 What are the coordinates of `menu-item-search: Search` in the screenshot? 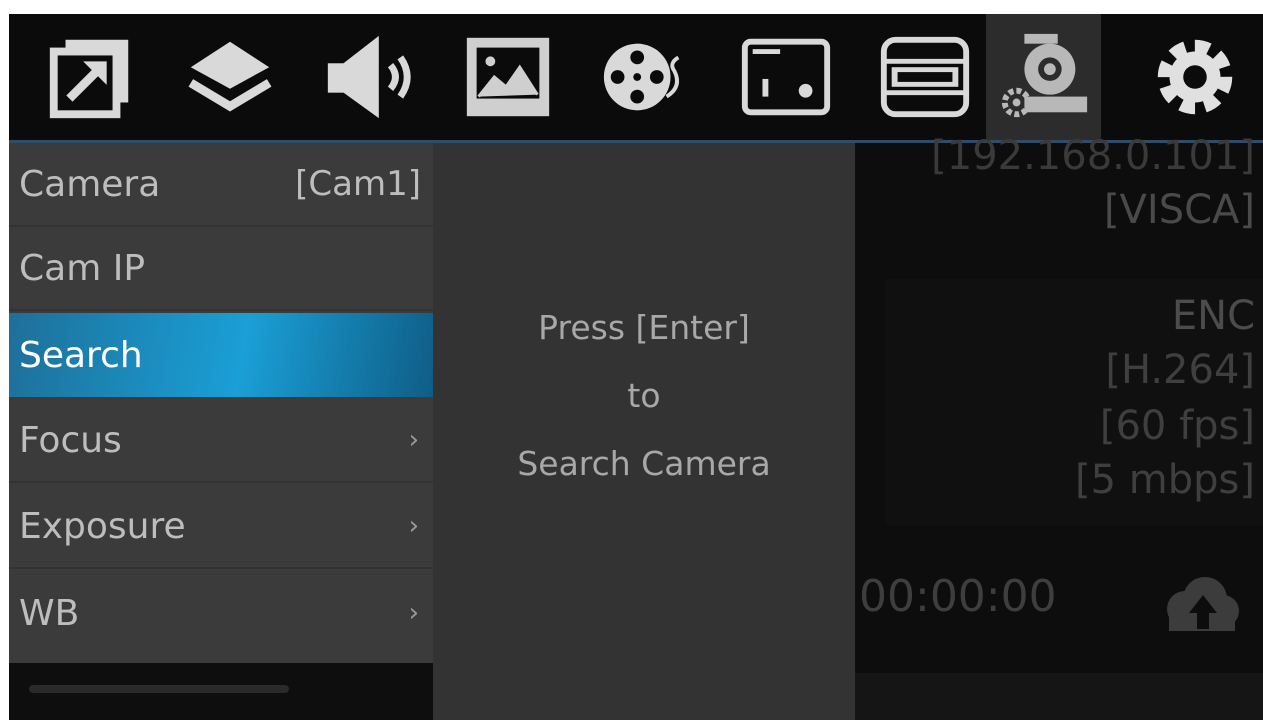 It's located at (221, 355).